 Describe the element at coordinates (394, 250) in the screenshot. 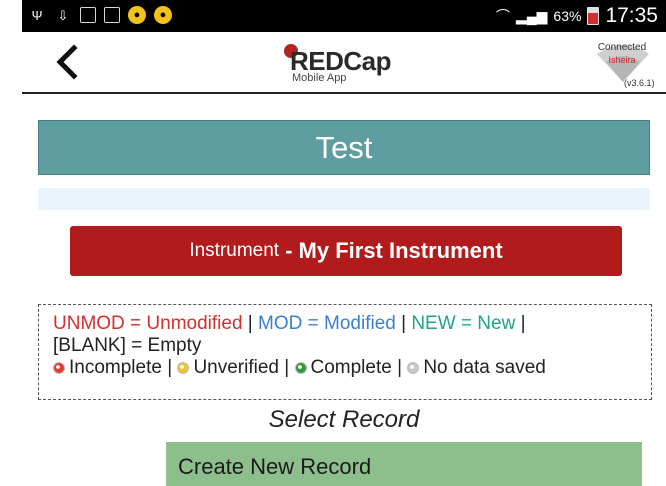

I see `instrument-name: - My First Instrument` at that location.